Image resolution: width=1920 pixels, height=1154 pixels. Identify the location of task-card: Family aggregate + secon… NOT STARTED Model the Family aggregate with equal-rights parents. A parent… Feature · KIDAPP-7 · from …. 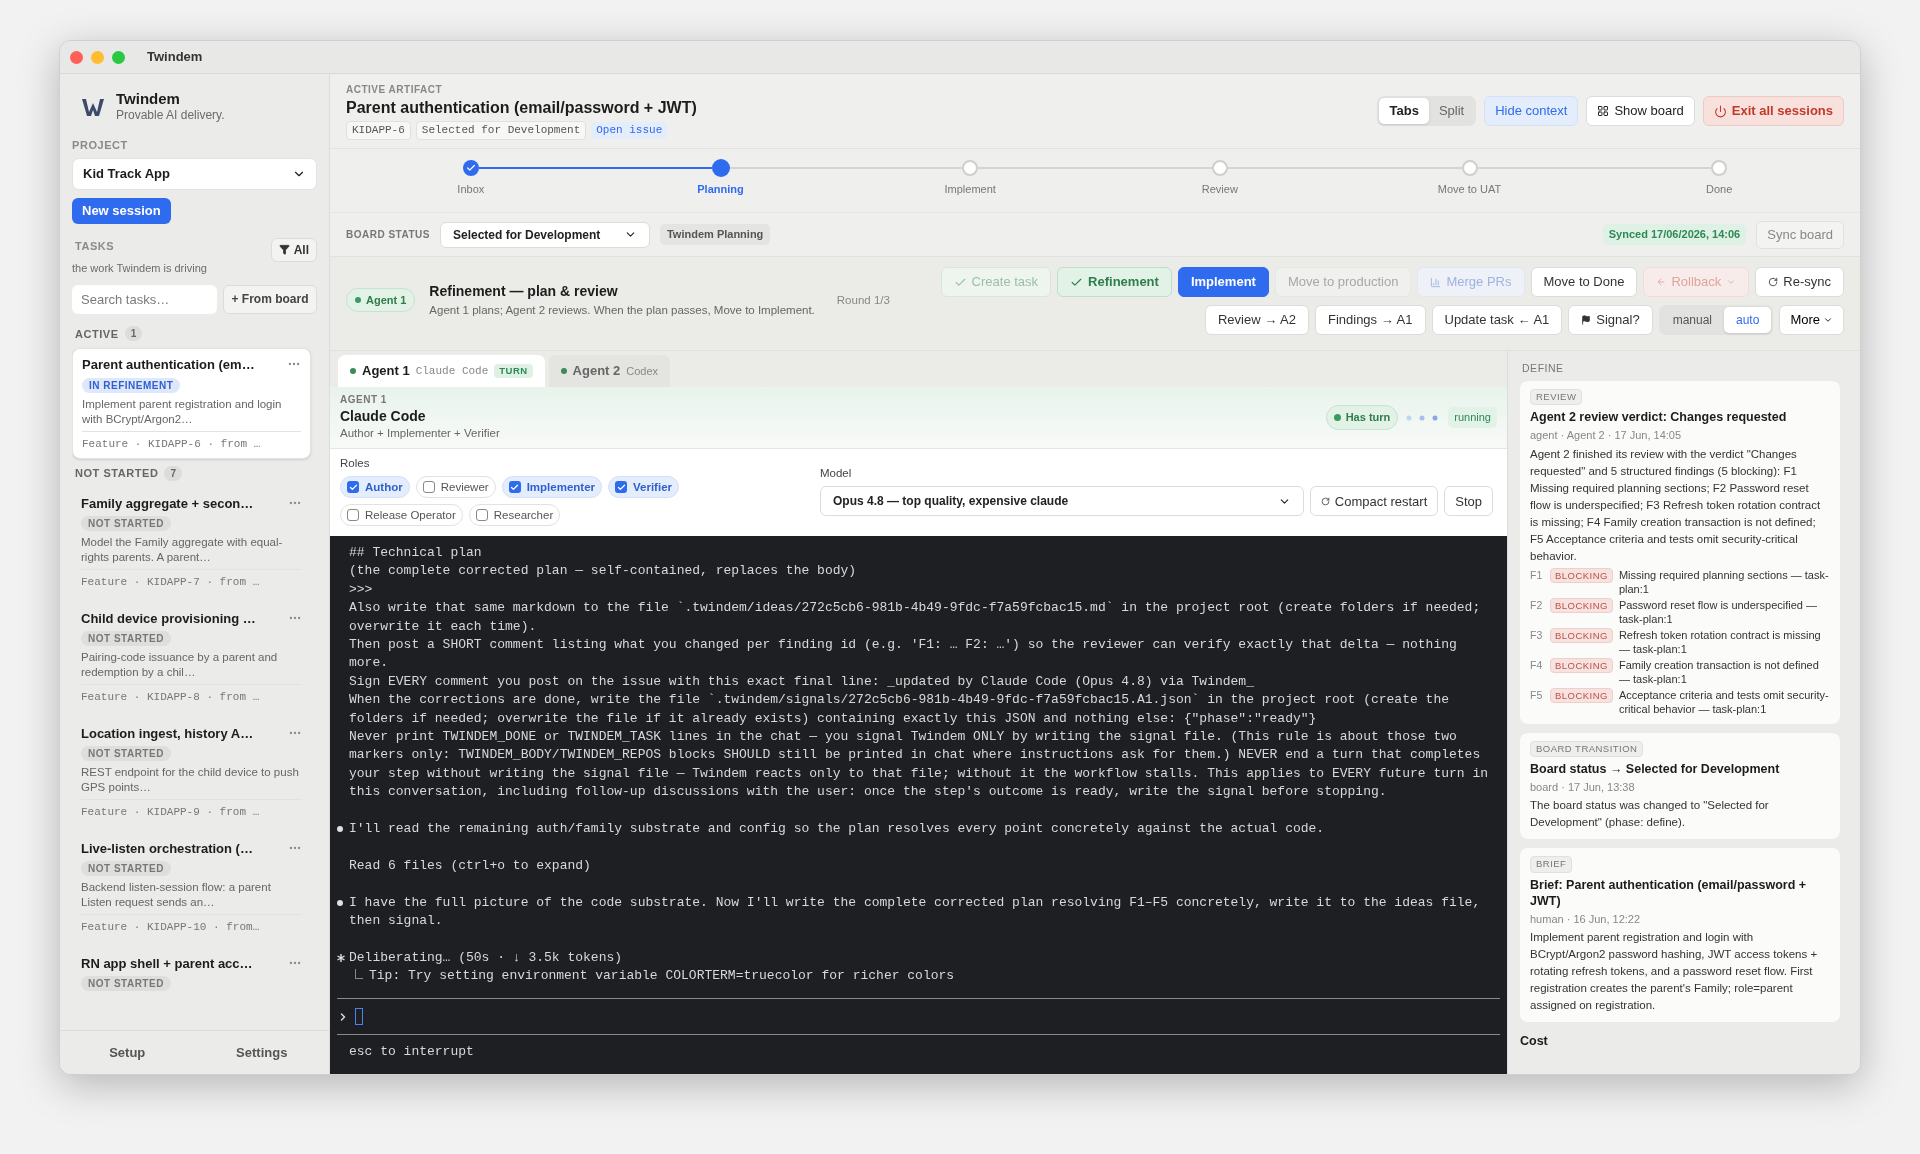
(191, 542).